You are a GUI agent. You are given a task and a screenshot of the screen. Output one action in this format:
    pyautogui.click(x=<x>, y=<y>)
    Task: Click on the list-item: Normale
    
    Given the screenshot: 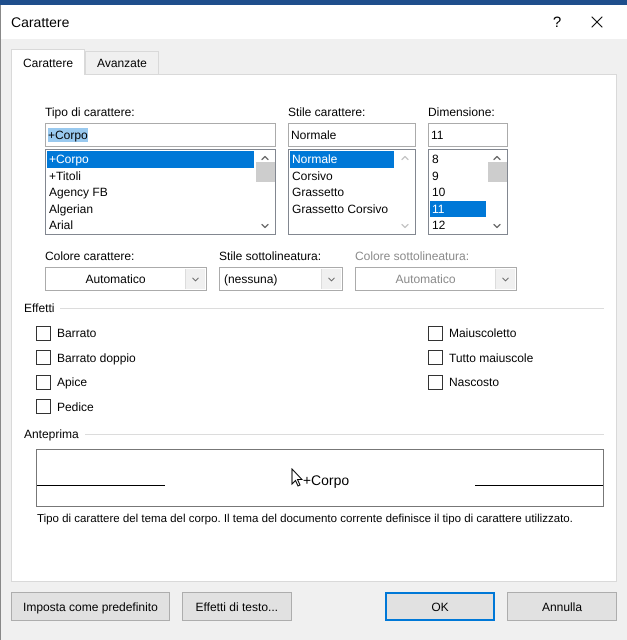 What is the action you would take?
    pyautogui.click(x=342, y=159)
    